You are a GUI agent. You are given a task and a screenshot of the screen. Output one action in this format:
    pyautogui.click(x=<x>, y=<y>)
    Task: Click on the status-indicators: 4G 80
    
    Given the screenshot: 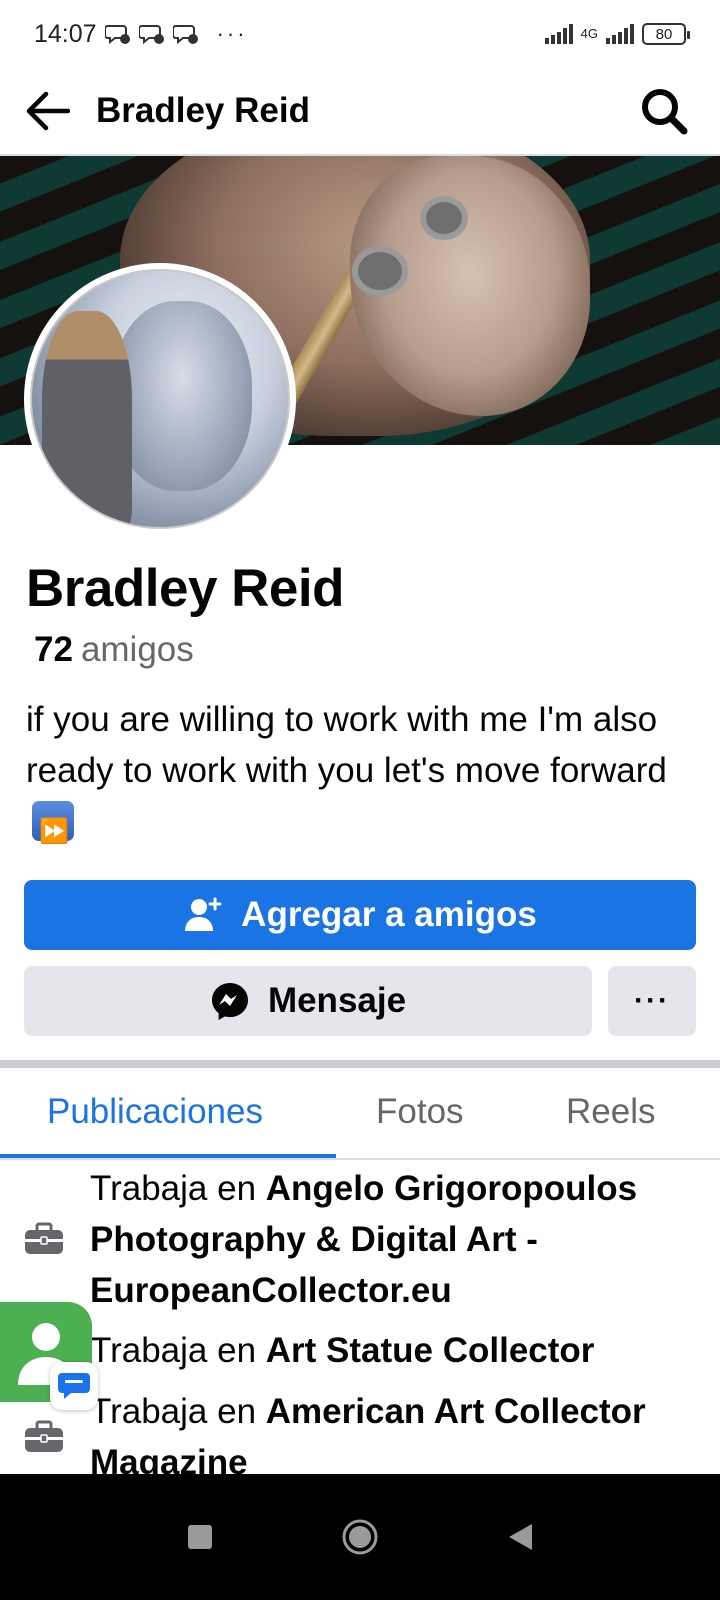 What is the action you would take?
    pyautogui.click(x=617, y=34)
    